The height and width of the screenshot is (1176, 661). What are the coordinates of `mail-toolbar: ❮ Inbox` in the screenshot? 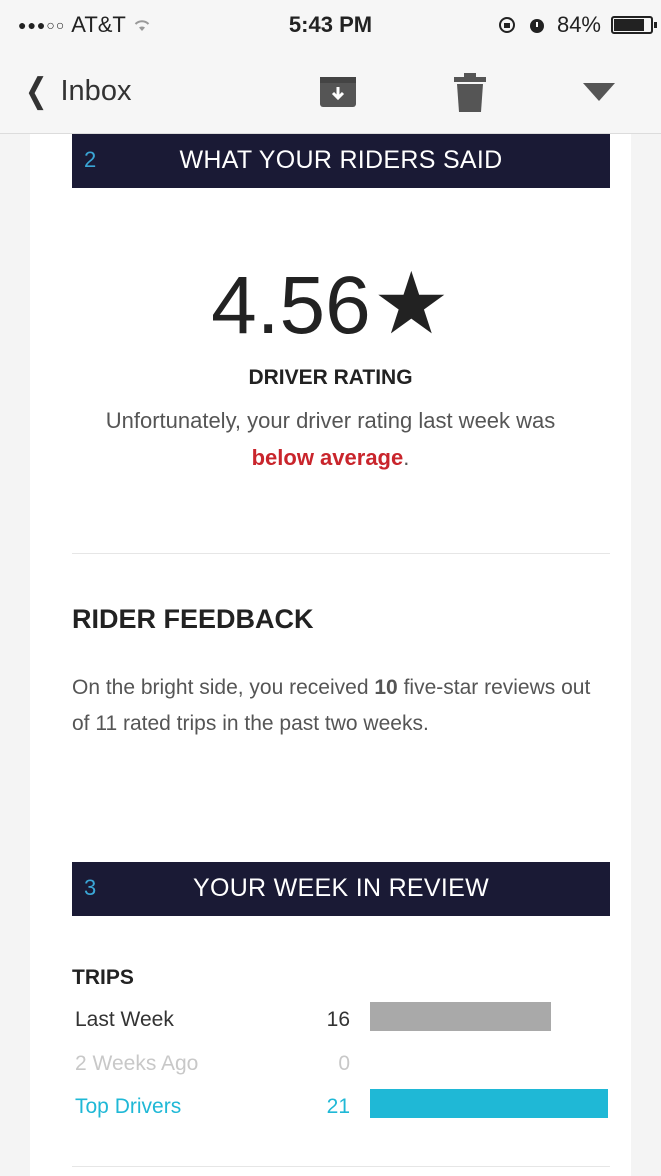 It's located at (330, 92).